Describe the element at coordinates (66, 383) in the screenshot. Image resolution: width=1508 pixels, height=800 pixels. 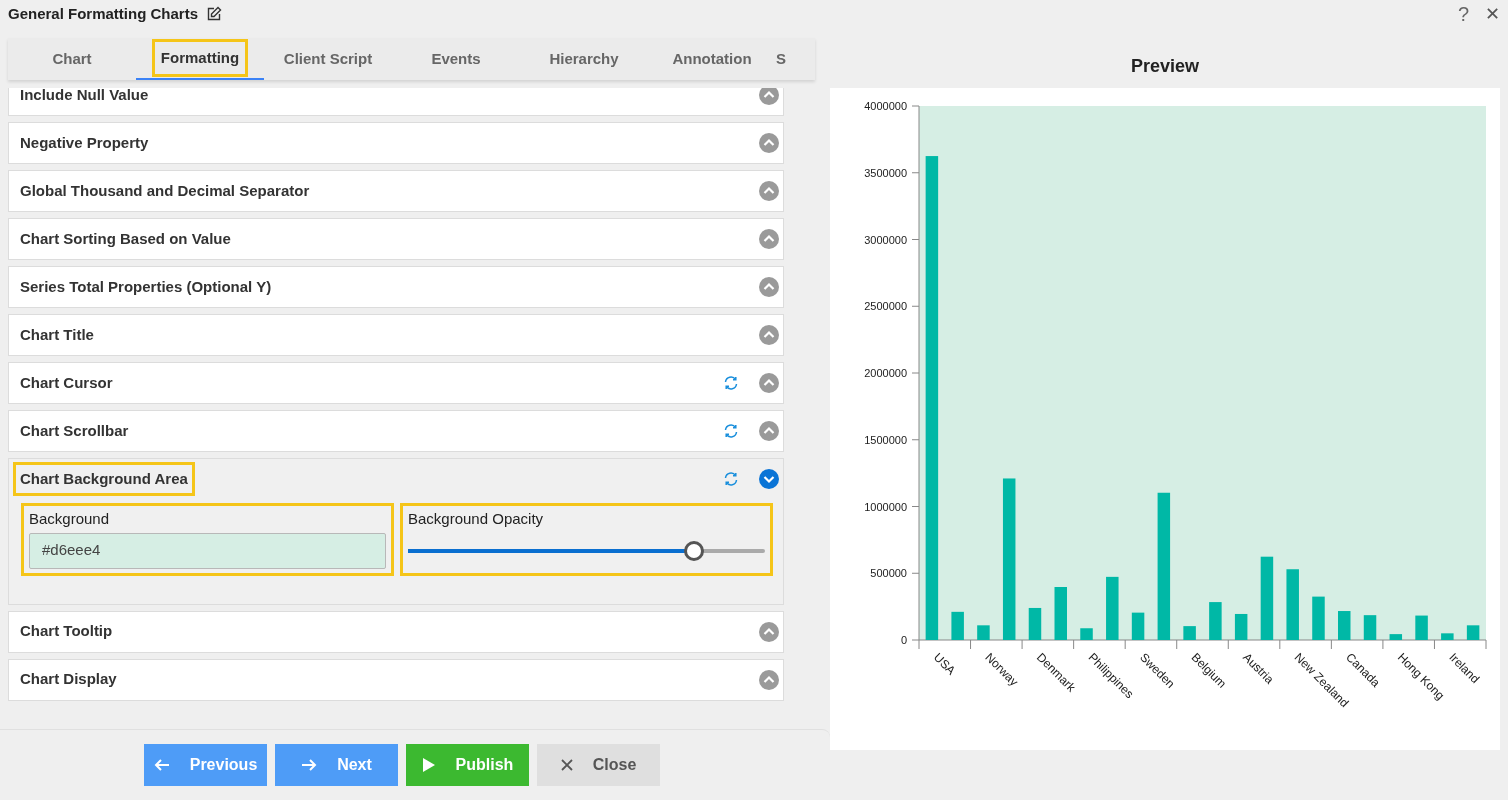
I see `section-title: Chart Cursor` at that location.